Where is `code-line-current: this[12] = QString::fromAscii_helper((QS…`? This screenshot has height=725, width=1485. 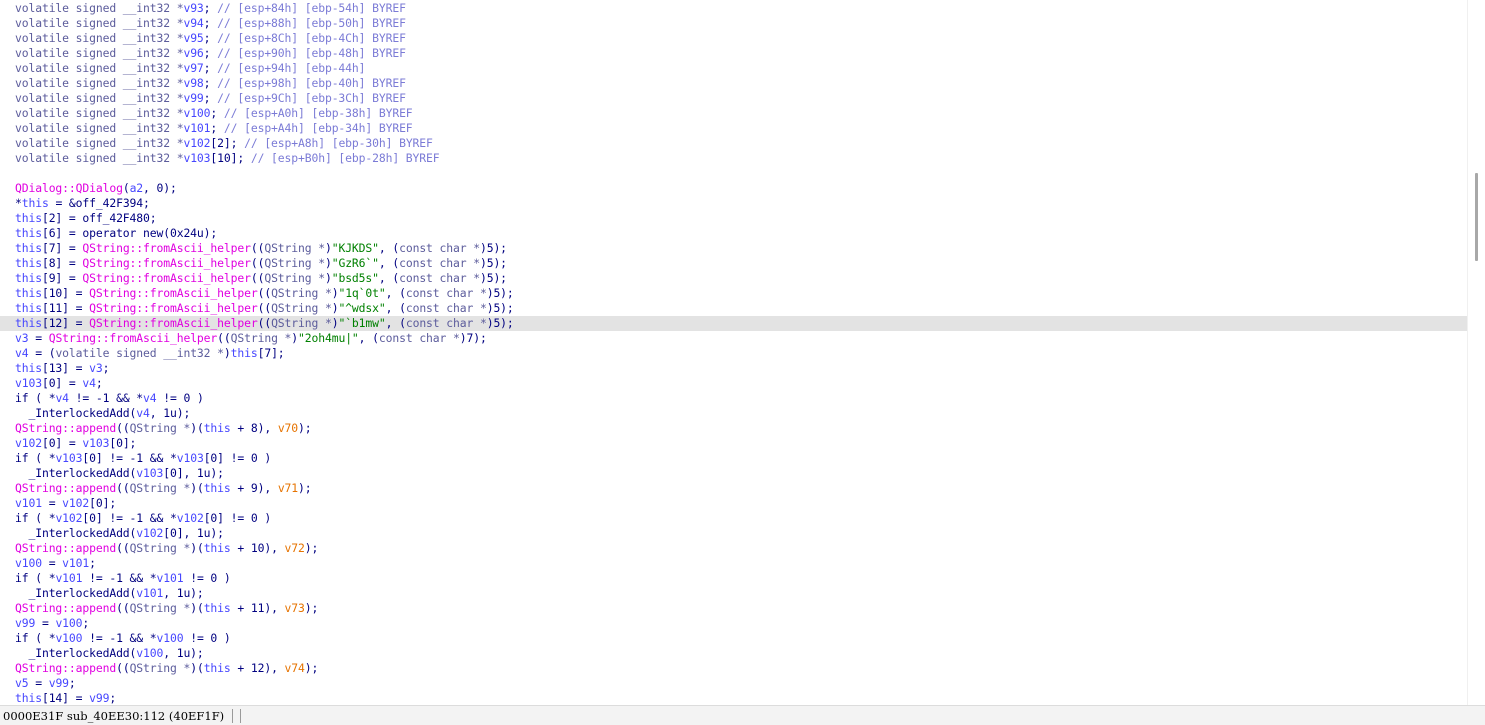 code-line-current: this[12] = QString::fromAscii_helper((QS… is located at coordinates (733, 323).